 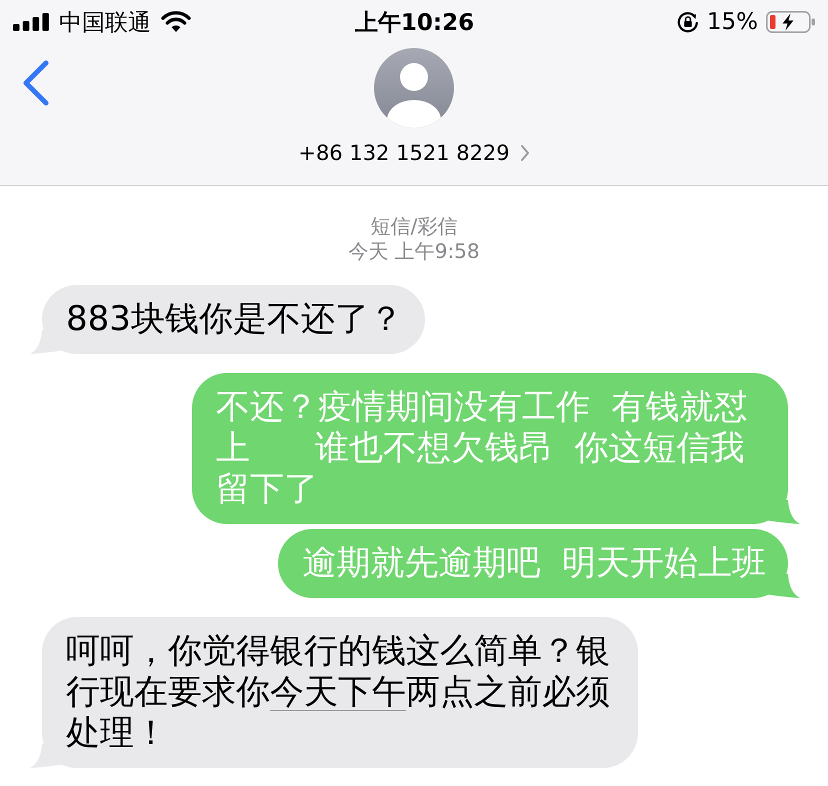 I want to click on rotation-lock-icon, so click(x=687, y=22).